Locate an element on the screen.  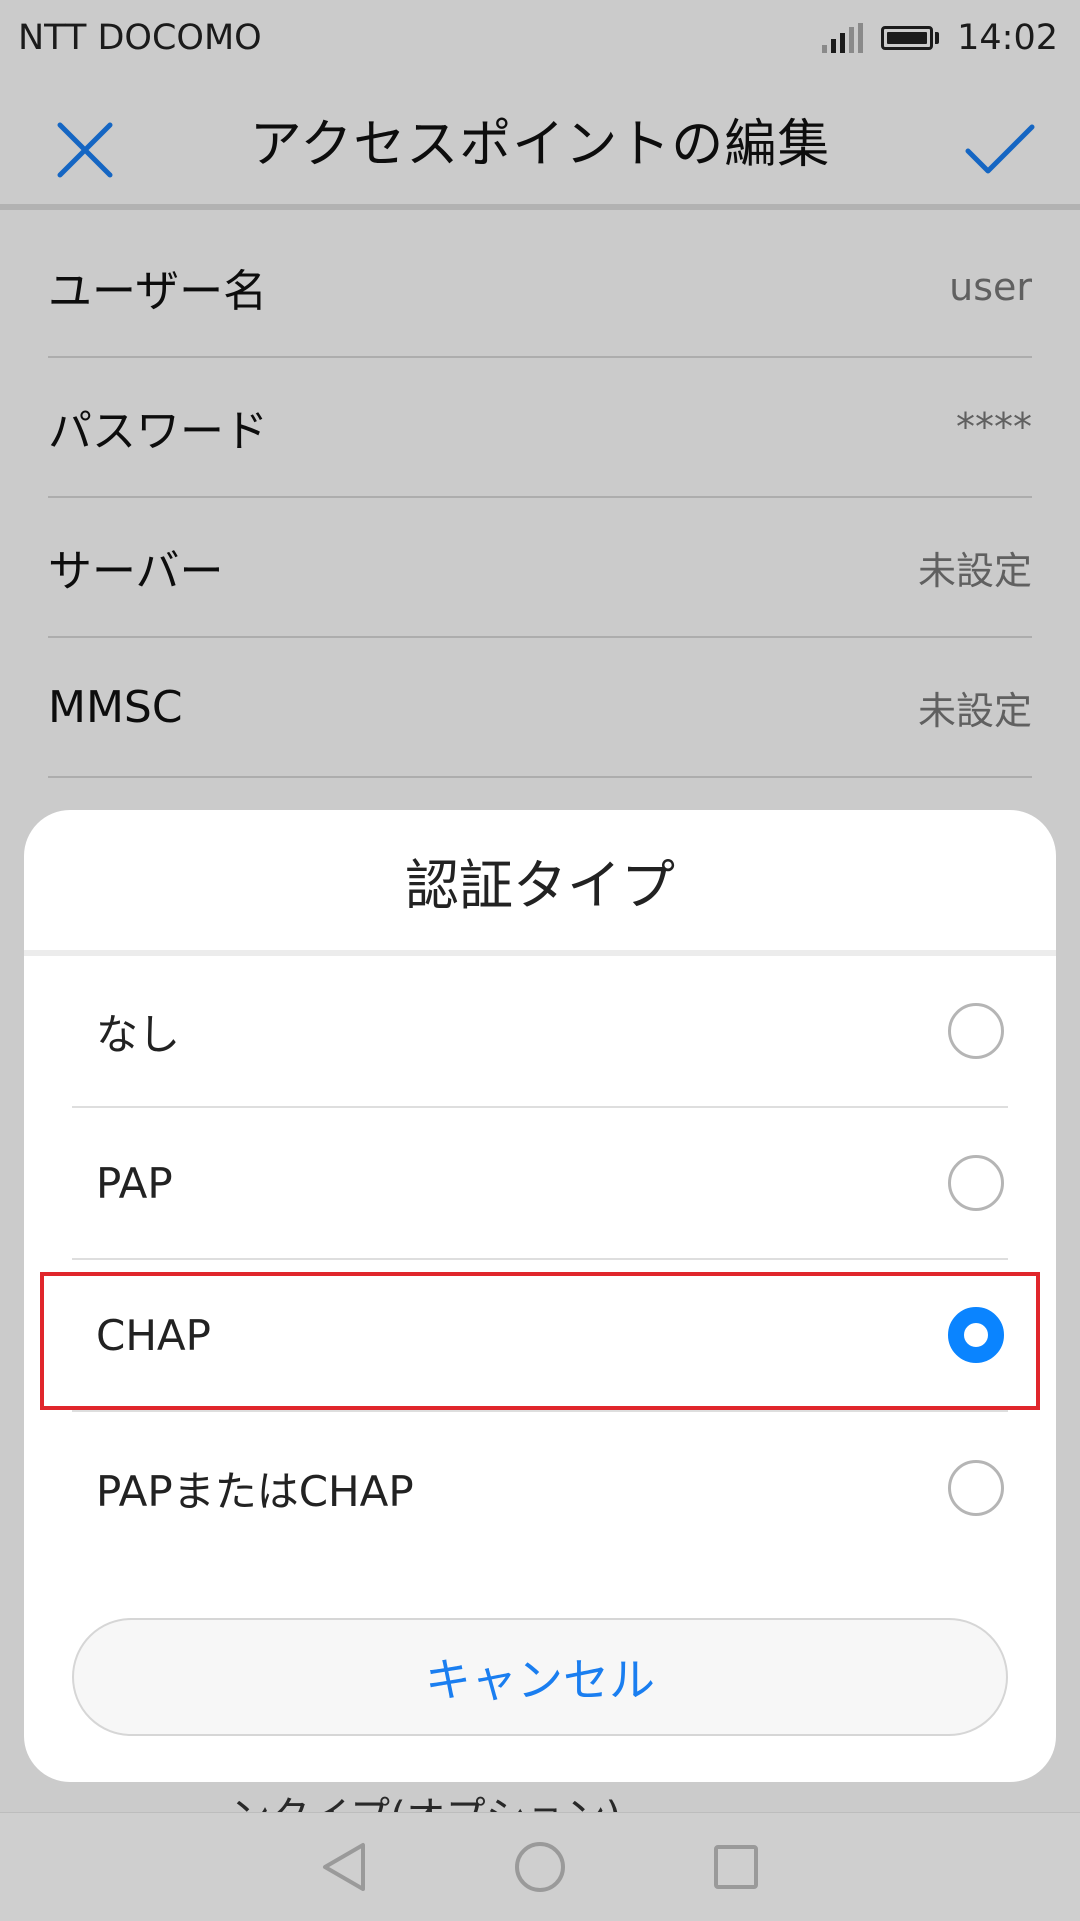
option-label: CHAP is located at coordinates (153, 1335).